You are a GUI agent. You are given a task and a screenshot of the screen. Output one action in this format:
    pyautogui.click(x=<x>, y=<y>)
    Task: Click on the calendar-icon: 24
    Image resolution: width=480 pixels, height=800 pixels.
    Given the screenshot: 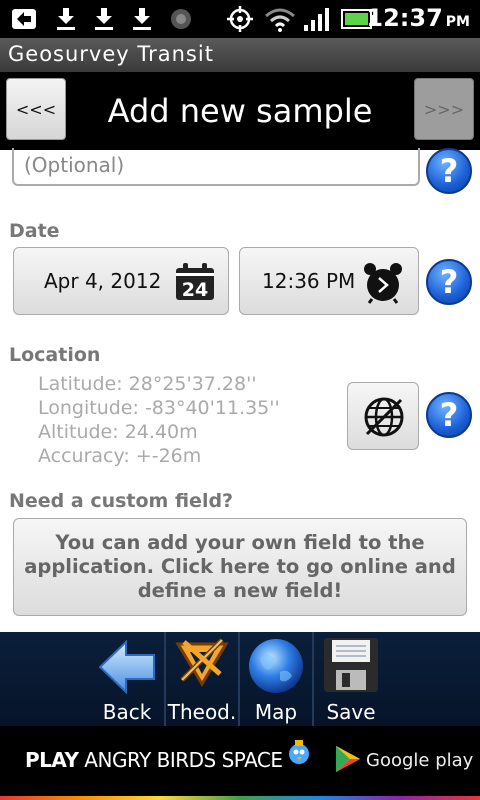 What is the action you would take?
    pyautogui.click(x=195, y=284)
    